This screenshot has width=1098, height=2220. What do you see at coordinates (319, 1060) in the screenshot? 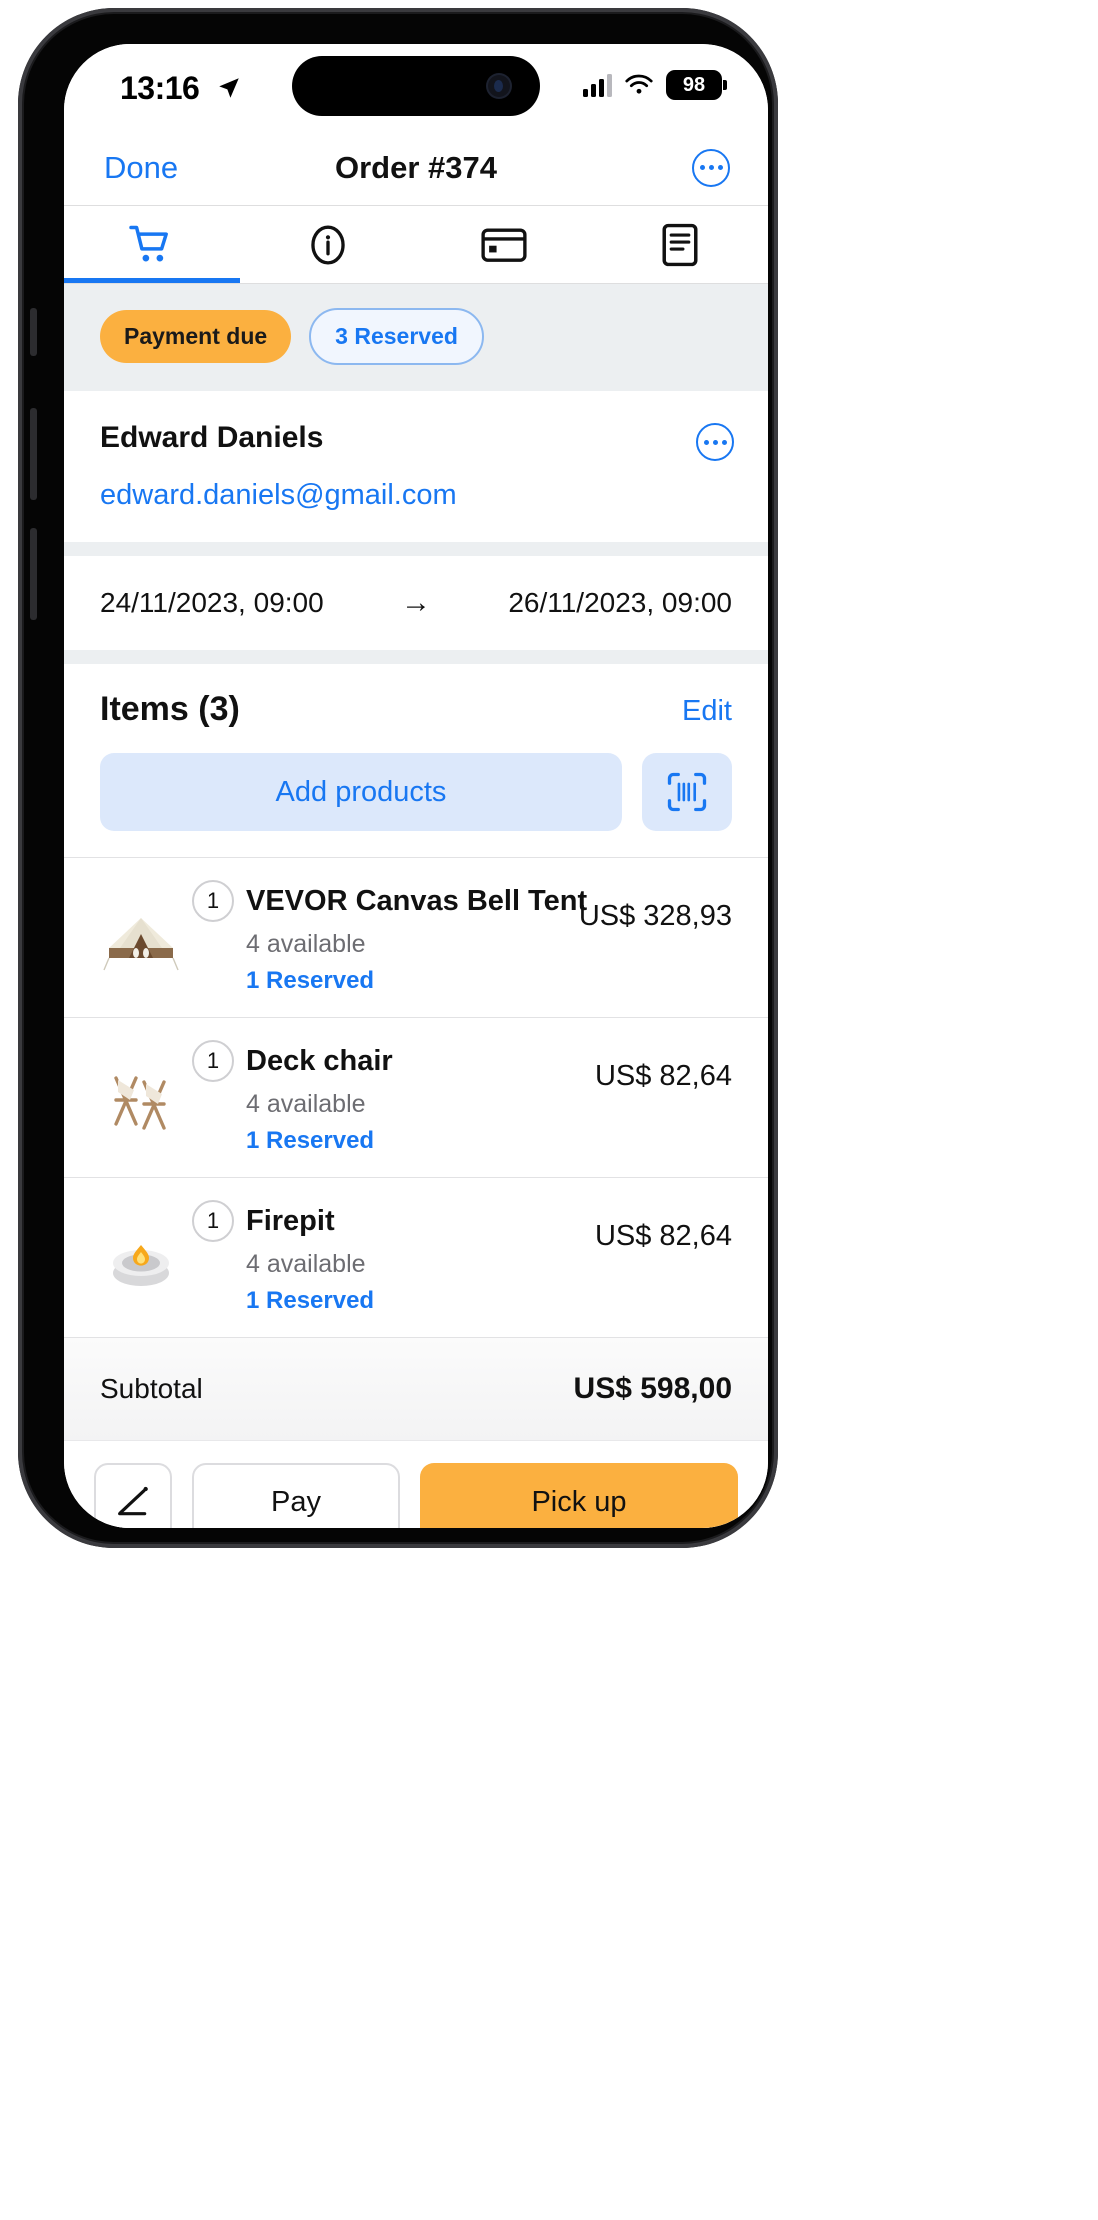
I see `item-name: Deck chair` at bounding box center [319, 1060].